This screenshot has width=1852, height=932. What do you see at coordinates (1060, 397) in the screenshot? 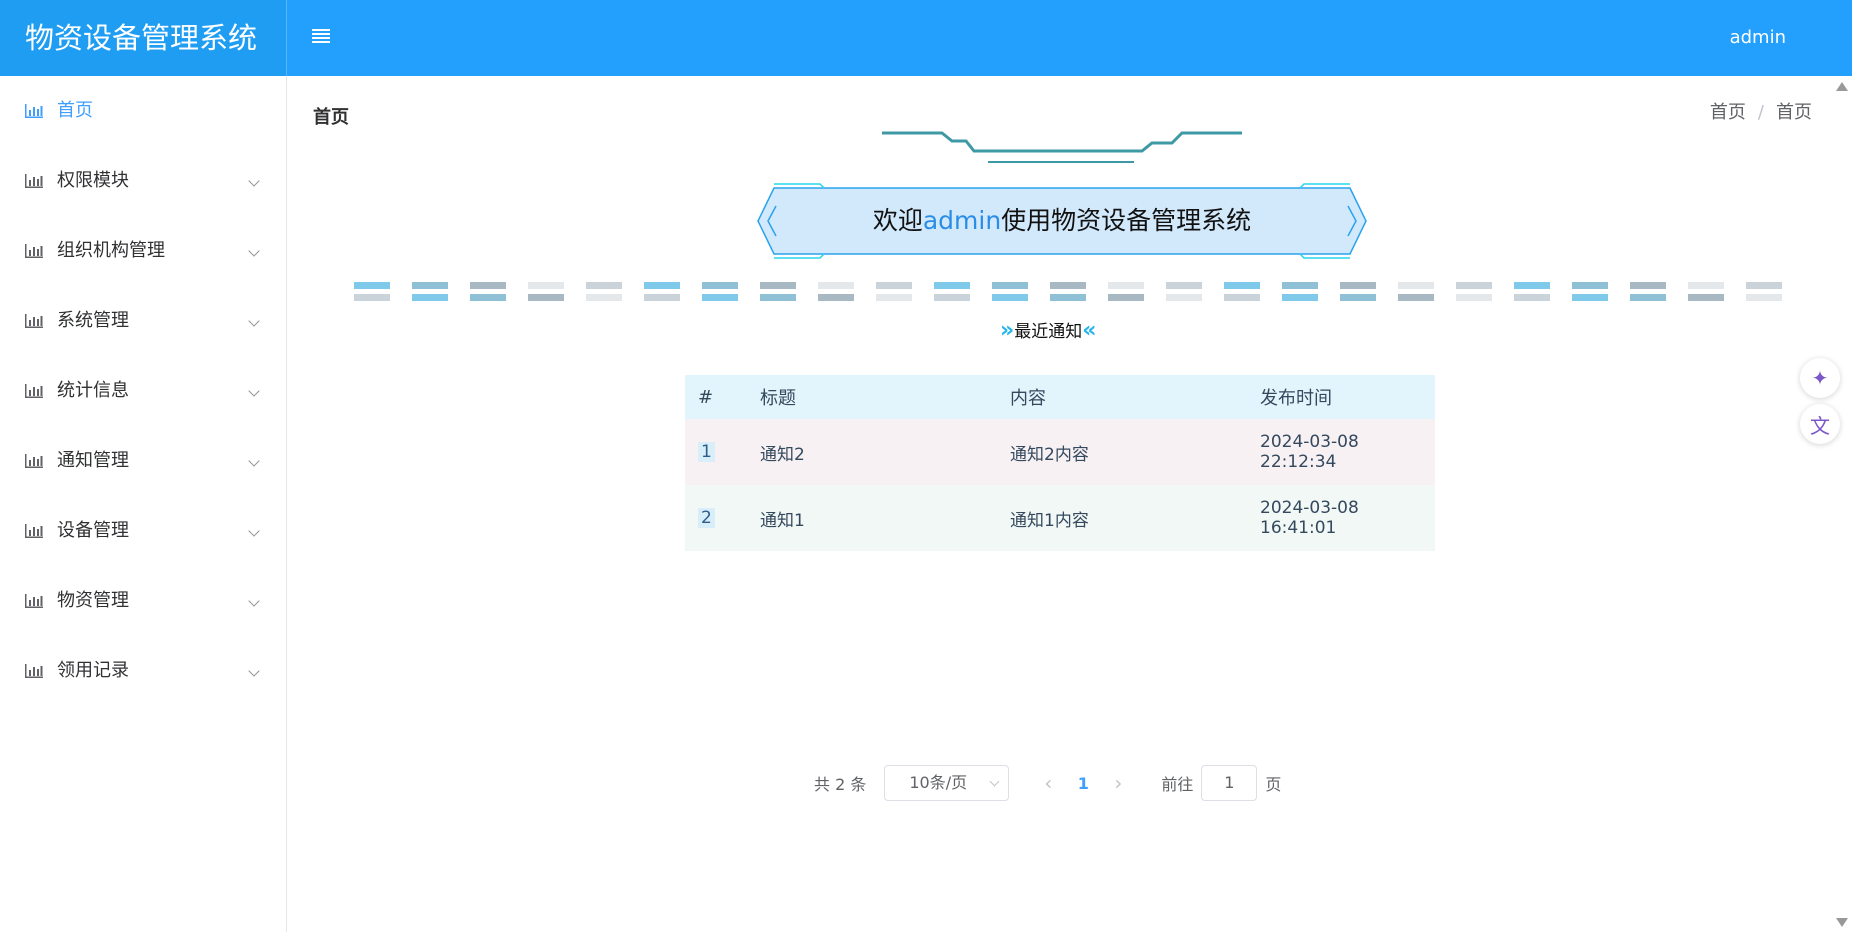
I see `table-header: # 标题 内容 发布时间` at bounding box center [1060, 397].